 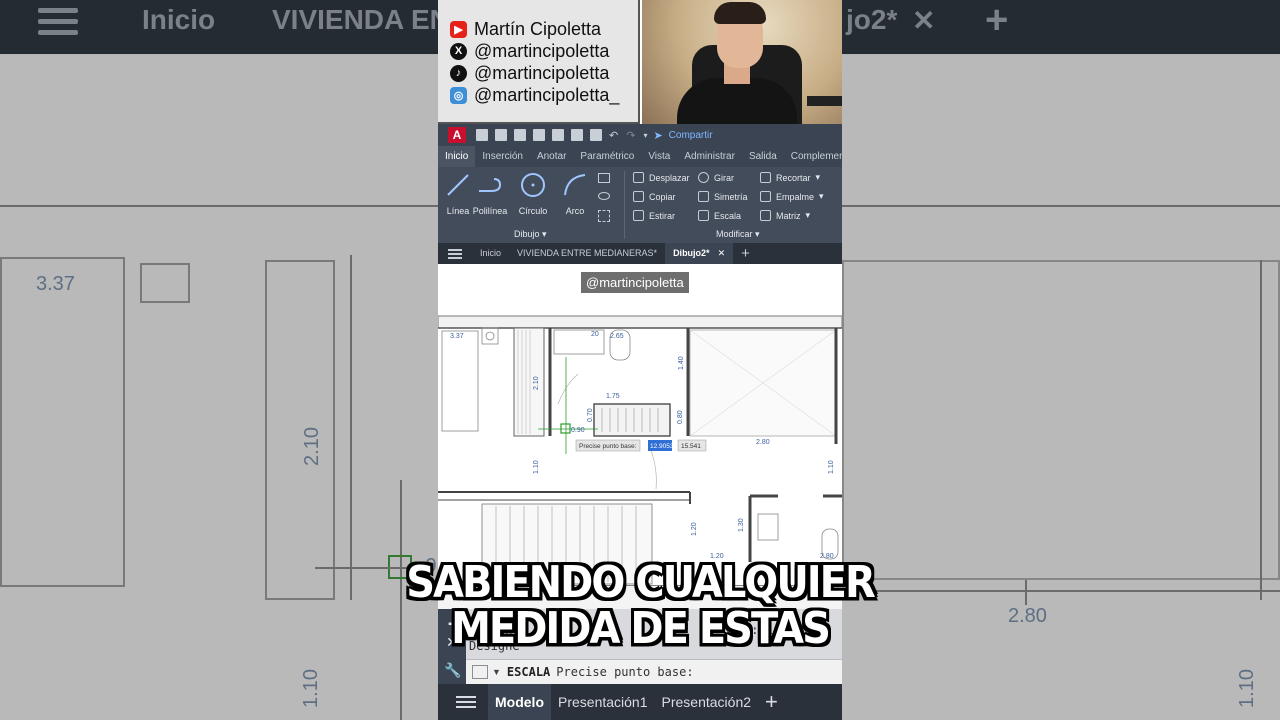 What do you see at coordinates (536, 383) in the screenshot?
I see `plan-dim: 2.10` at bounding box center [536, 383].